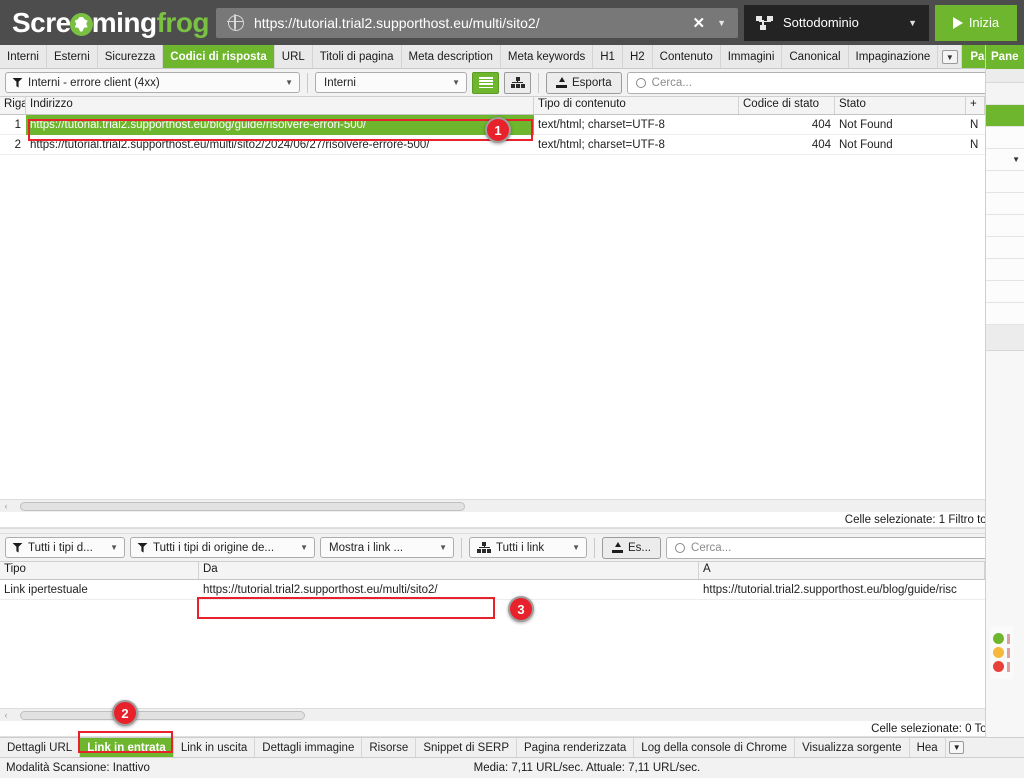  I want to click on tree-view-button, so click(517, 82).